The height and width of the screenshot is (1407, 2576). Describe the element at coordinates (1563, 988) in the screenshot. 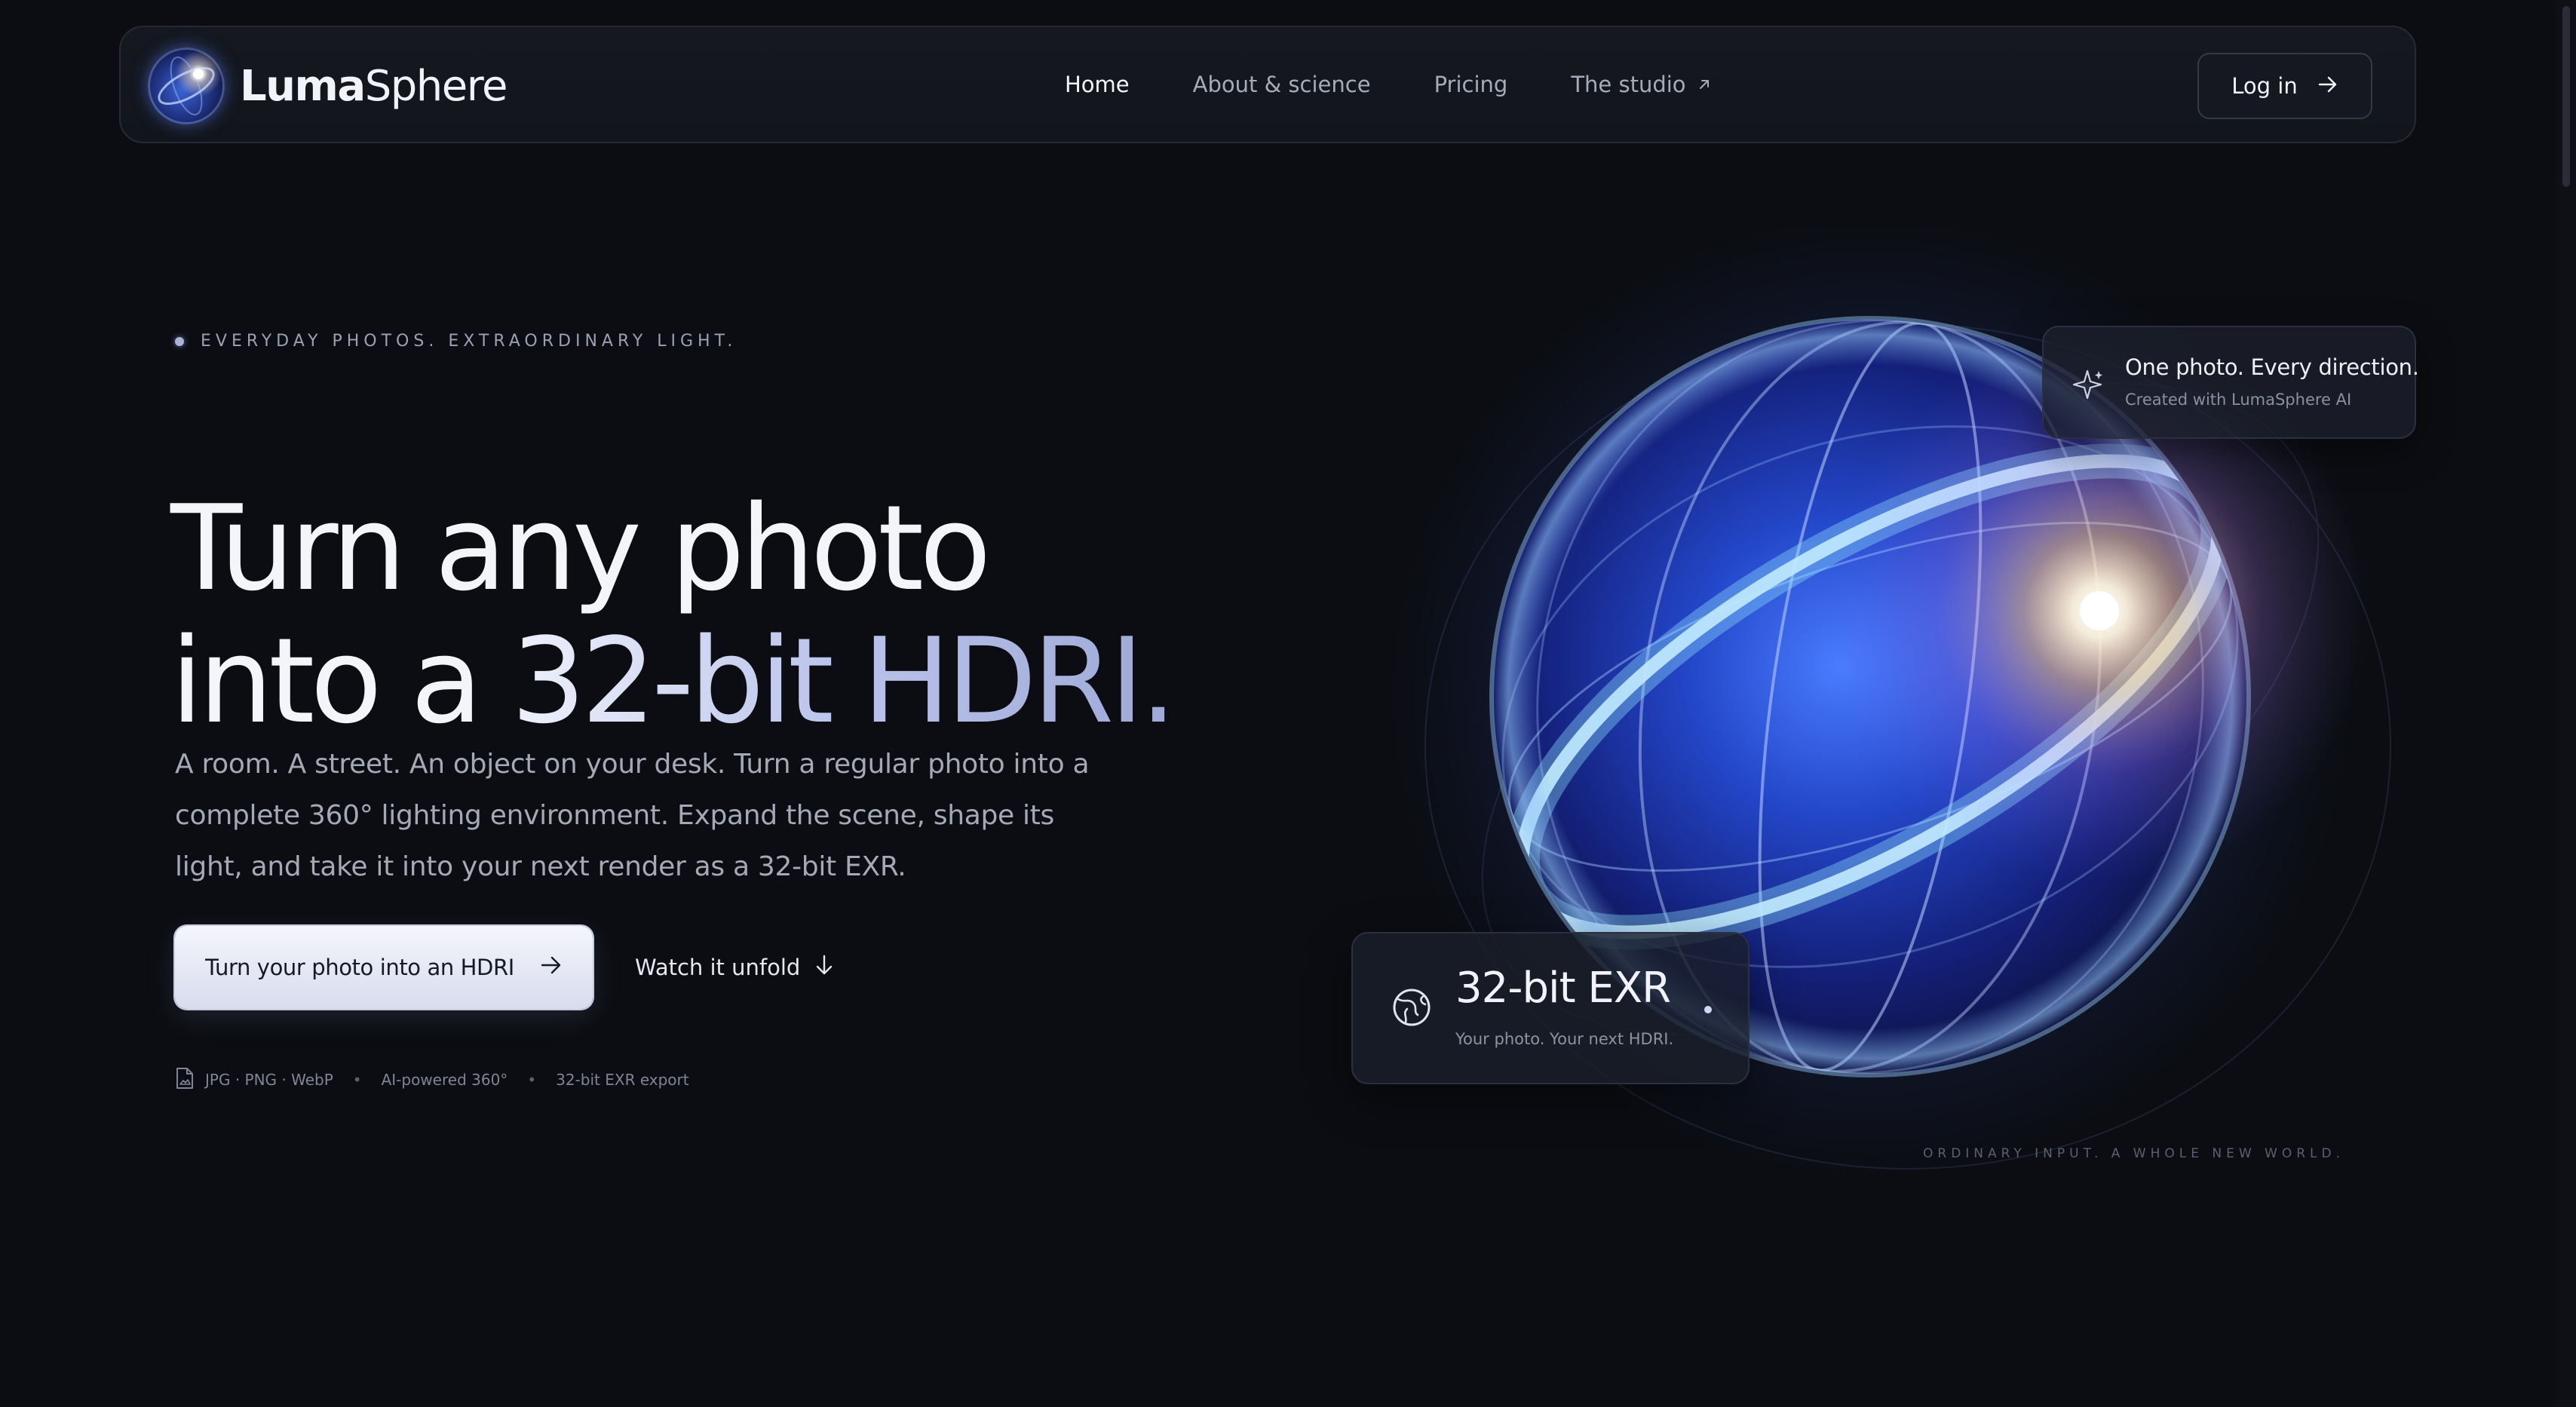

I see `exr-title: 32-bit EXR` at that location.